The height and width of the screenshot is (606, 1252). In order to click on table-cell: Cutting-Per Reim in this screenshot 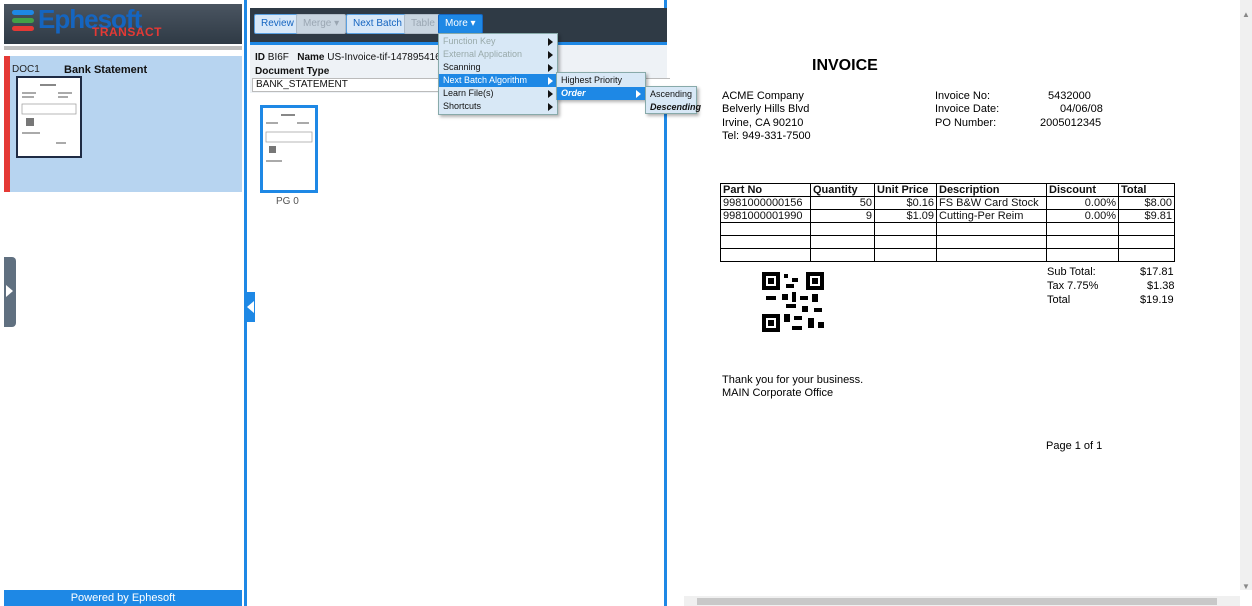, I will do `click(991, 216)`.